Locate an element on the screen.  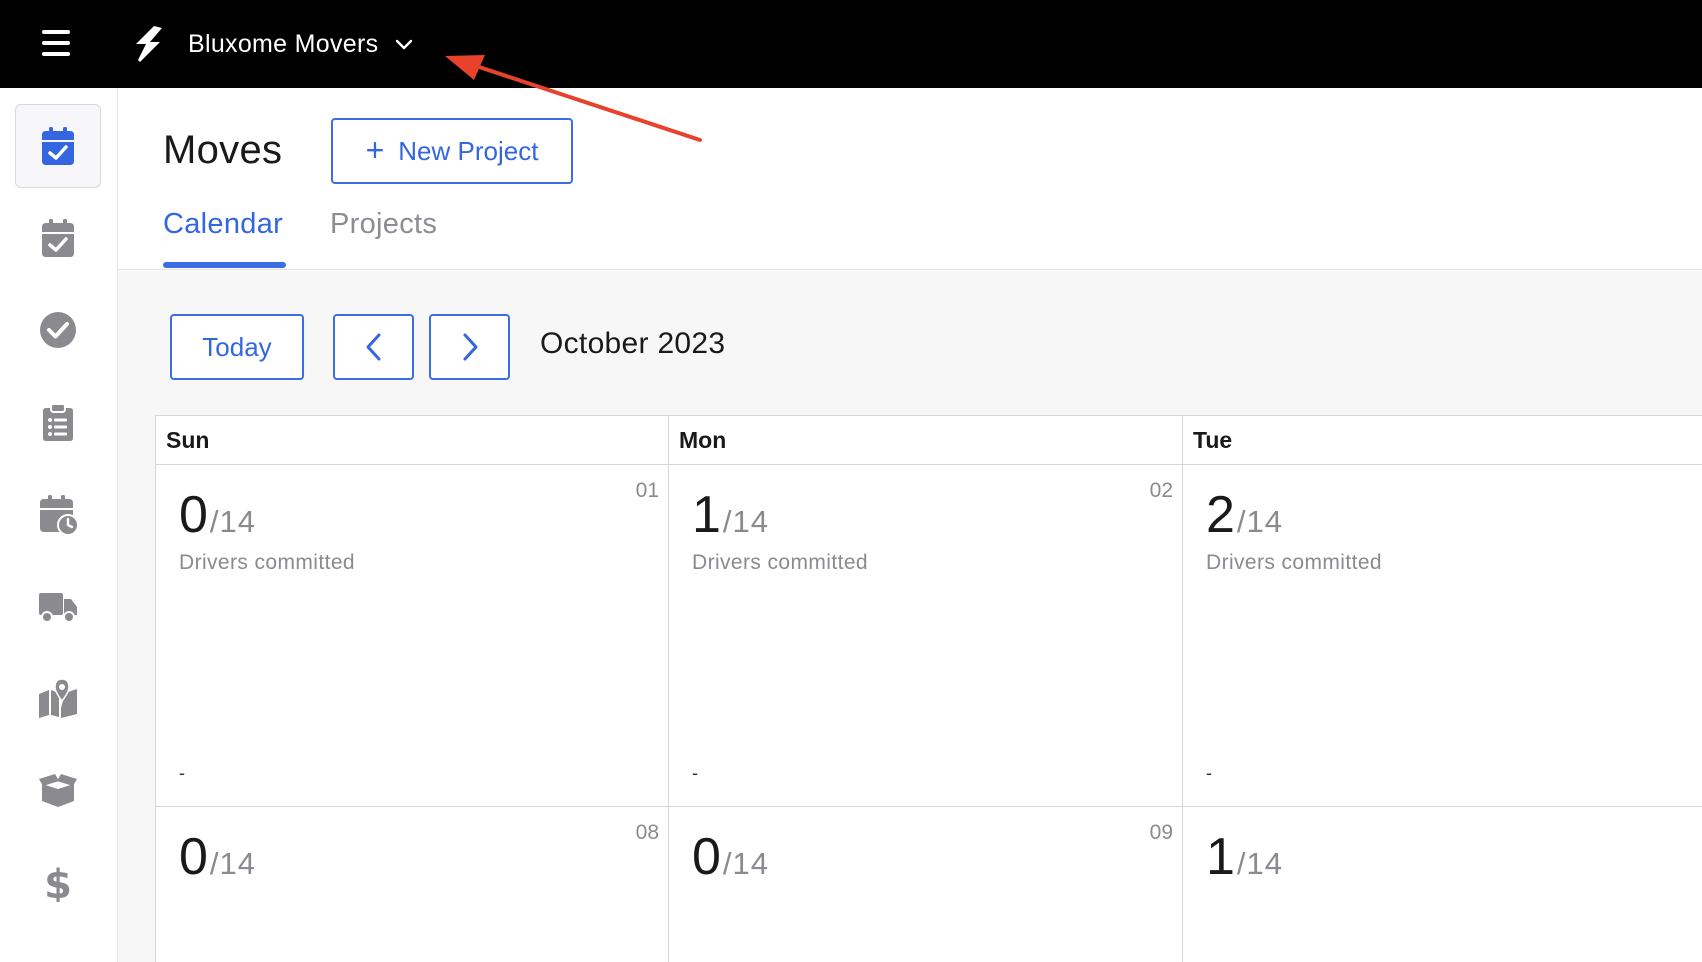
previous-month-button is located at coordinates (373, 347).